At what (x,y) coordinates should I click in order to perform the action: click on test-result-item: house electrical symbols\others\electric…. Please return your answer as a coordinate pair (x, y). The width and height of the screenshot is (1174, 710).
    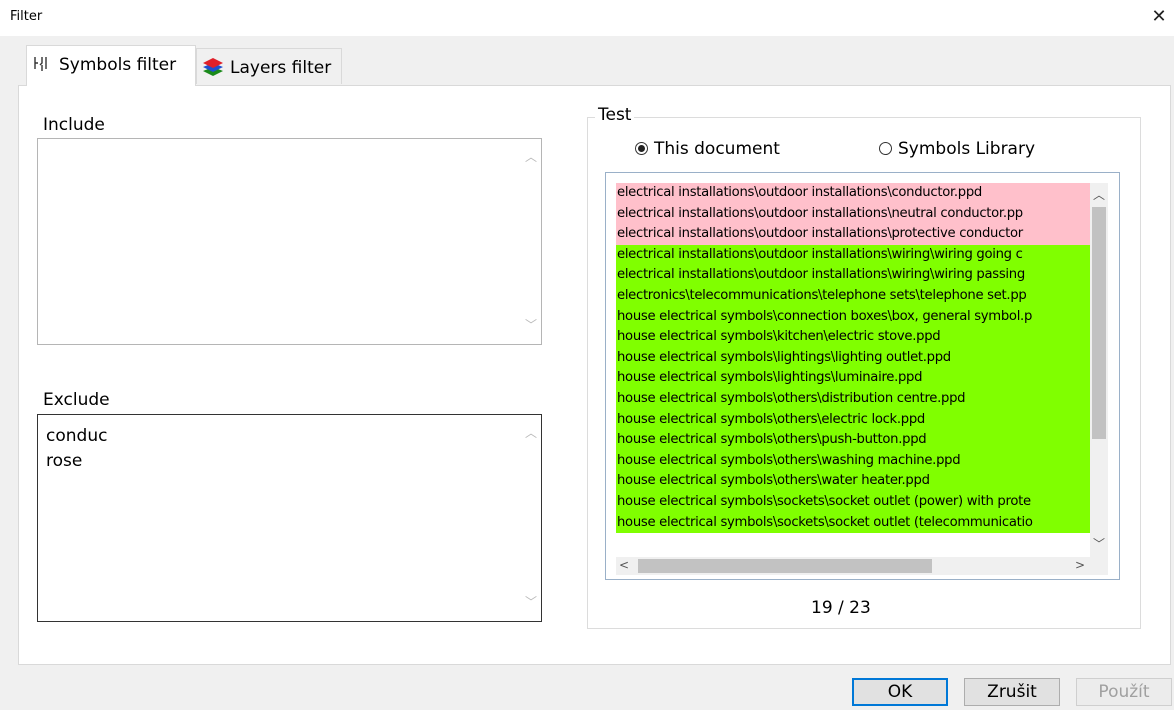
    Looking at the image, I should click on (853, 420).